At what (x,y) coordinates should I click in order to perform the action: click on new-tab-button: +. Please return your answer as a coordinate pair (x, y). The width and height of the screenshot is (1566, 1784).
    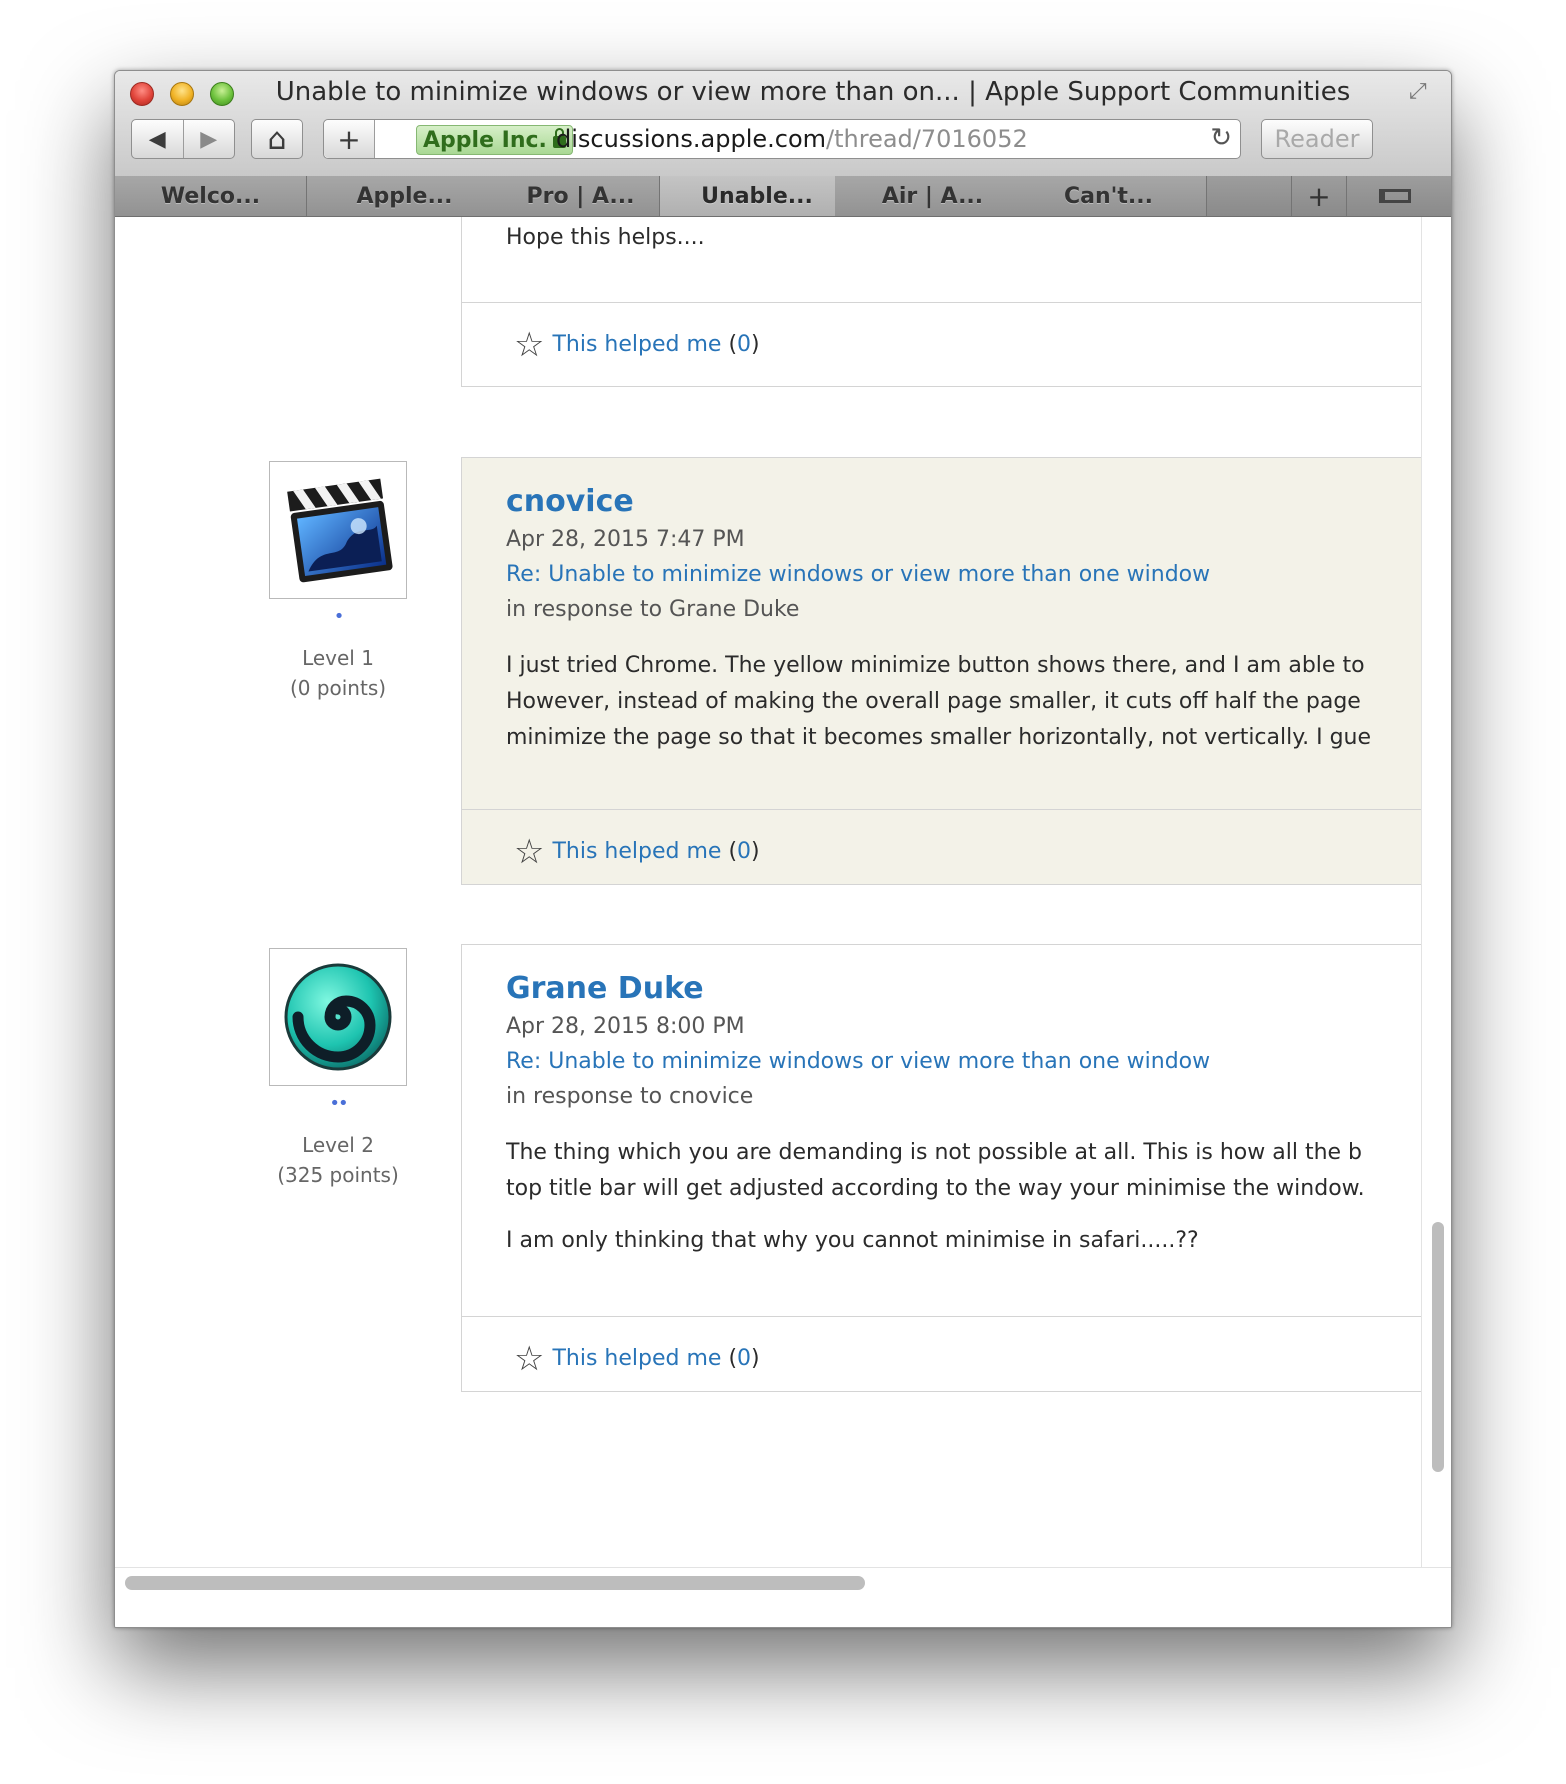
    Looking at the image, I should click on (1319, 196).